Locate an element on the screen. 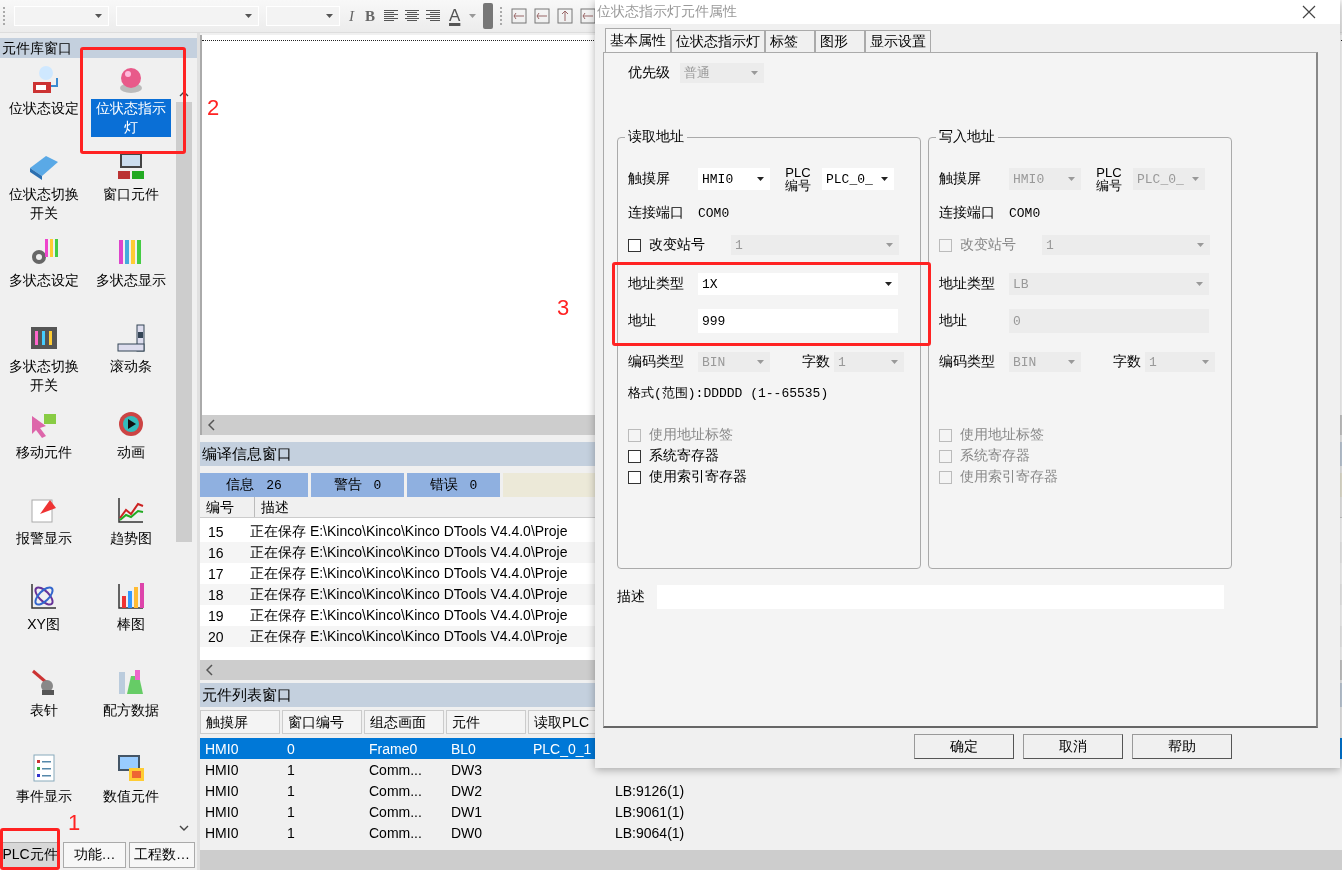 This screenshot has width=1342, height=870. library-item: 移动元件 is located at coordinates (43, 452).